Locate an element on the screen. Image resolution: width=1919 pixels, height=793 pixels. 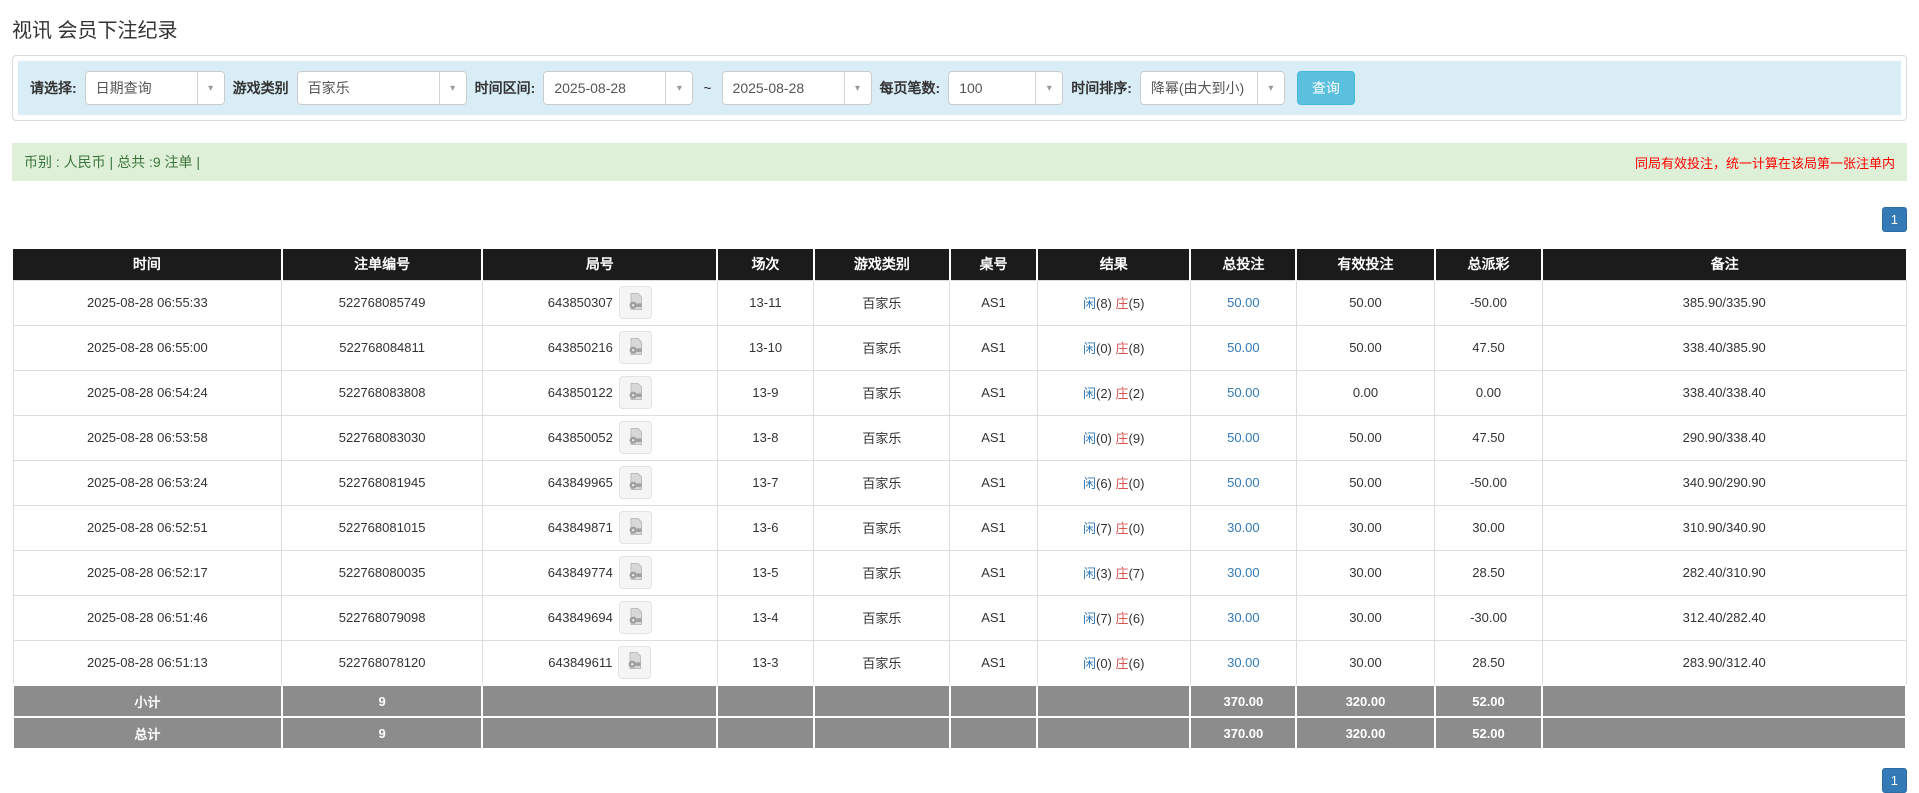
round-id-value: 643849965 is located at coordinates (580, 482).